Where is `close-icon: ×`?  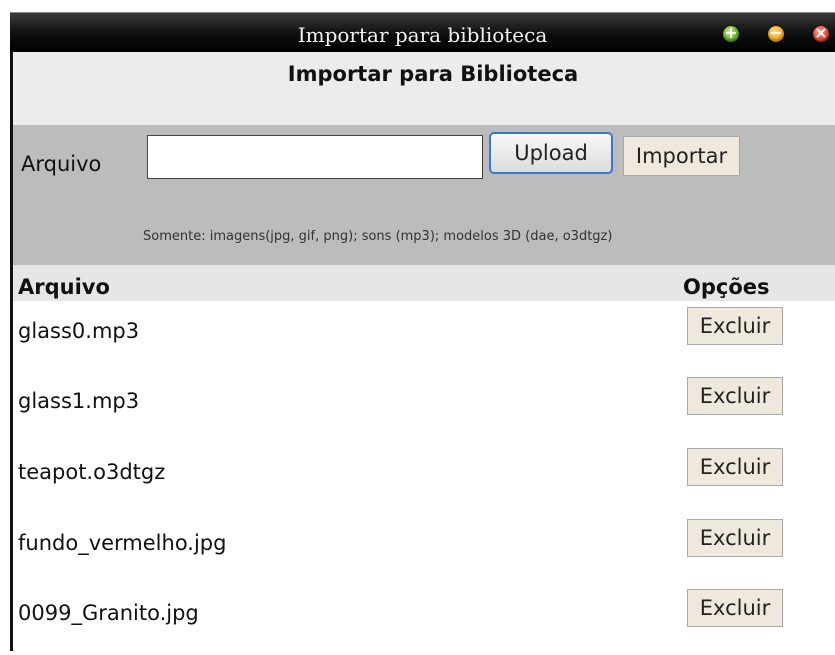
close-icon: × is located at coordinates (821, 32).